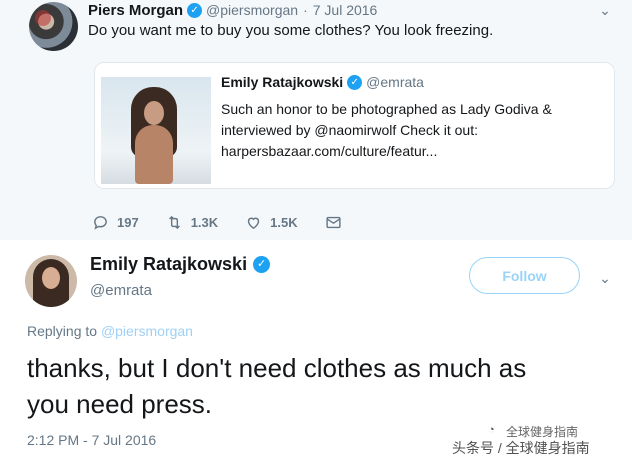  Describe the element at coordinates (91, 440) in the screenshot. I see `reply-timestamp: 2:12 PM - 7 Jul 2016` at that location.